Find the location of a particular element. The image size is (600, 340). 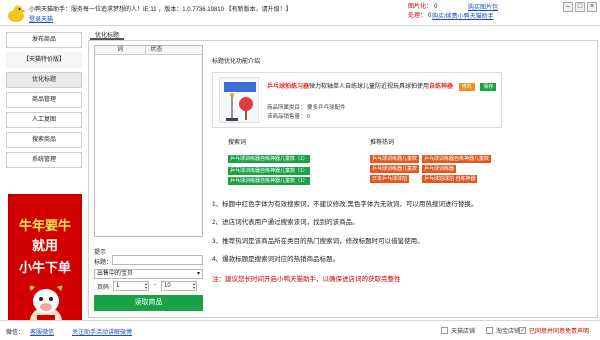

top-links: 购买图片包 购买/续费小鸭天猫助手 is located at coordinates (465, 13).